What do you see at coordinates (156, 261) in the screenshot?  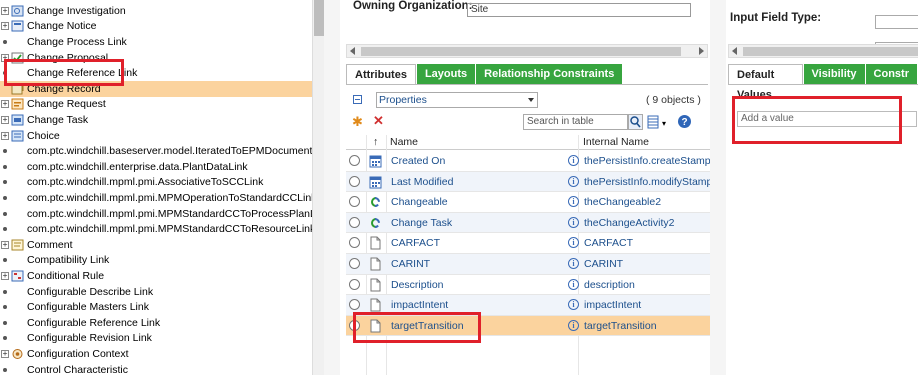 I see `tree-item: Compatibility Link` at bounding box center [156, 261].